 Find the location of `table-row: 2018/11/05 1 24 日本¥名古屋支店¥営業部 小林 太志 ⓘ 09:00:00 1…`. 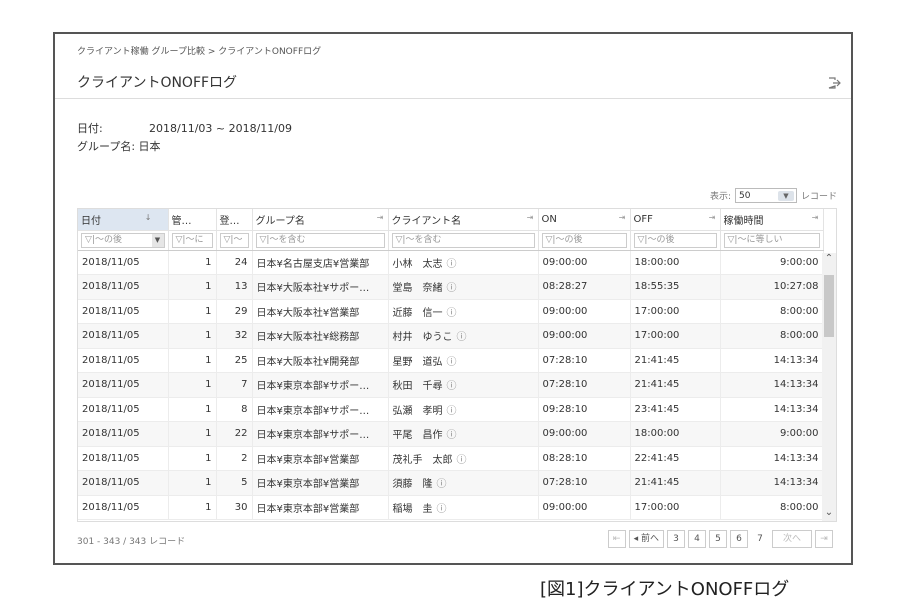

table-row: 2018/11/05 1 24 日本¥名古屋支店¥営業部 小林 太志 ⓘ 09:00:00 1… is located at coordinates (451, 262).